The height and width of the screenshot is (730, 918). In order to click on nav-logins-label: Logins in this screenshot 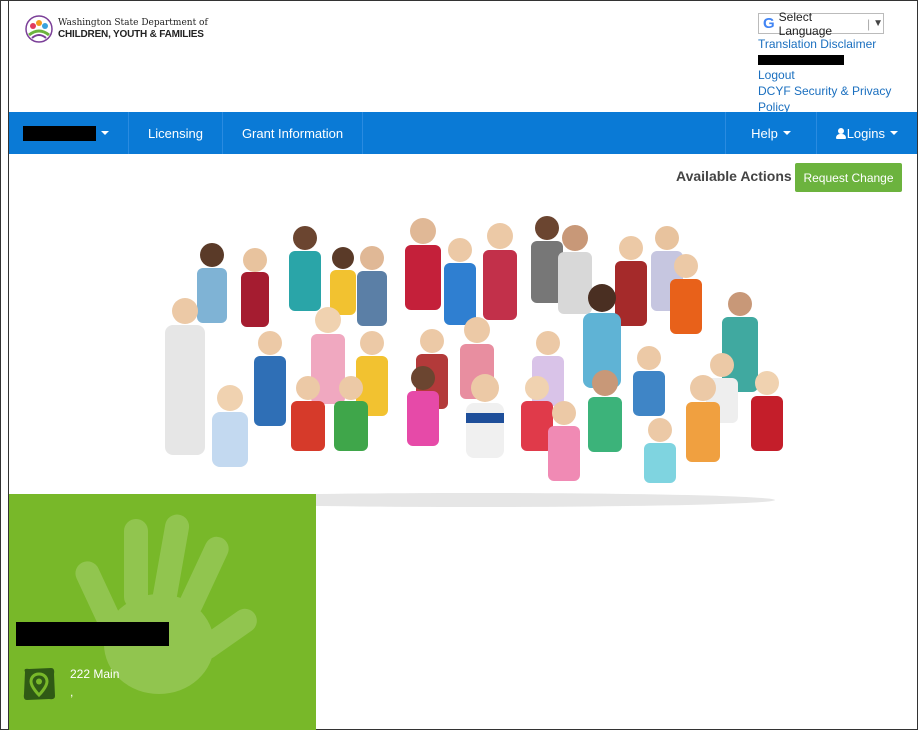, I will do `click(865, 133)`.